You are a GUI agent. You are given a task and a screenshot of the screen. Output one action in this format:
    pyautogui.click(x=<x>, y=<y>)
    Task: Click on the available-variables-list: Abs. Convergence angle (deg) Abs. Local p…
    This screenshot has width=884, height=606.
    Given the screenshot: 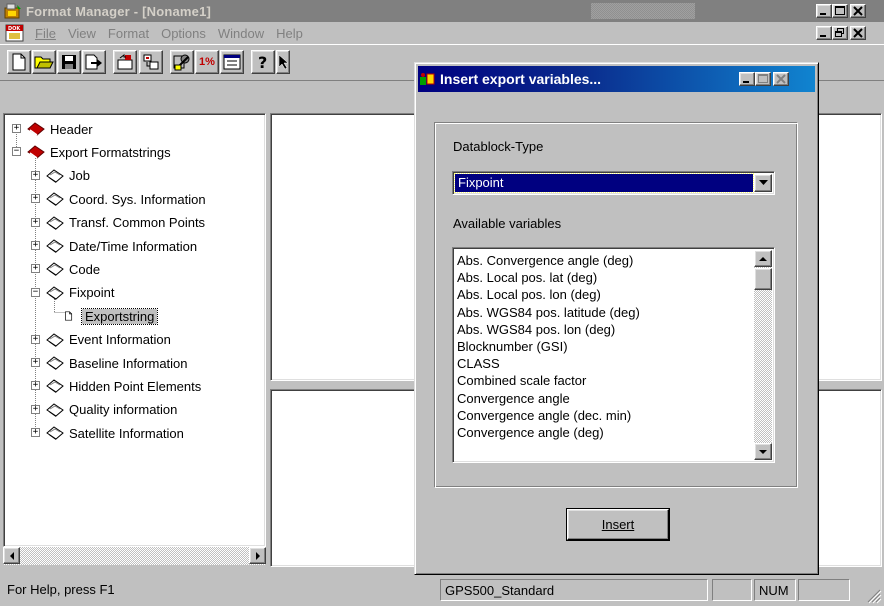 What is the action you would take?
    pyautogui.click(x=613, y=355)
    